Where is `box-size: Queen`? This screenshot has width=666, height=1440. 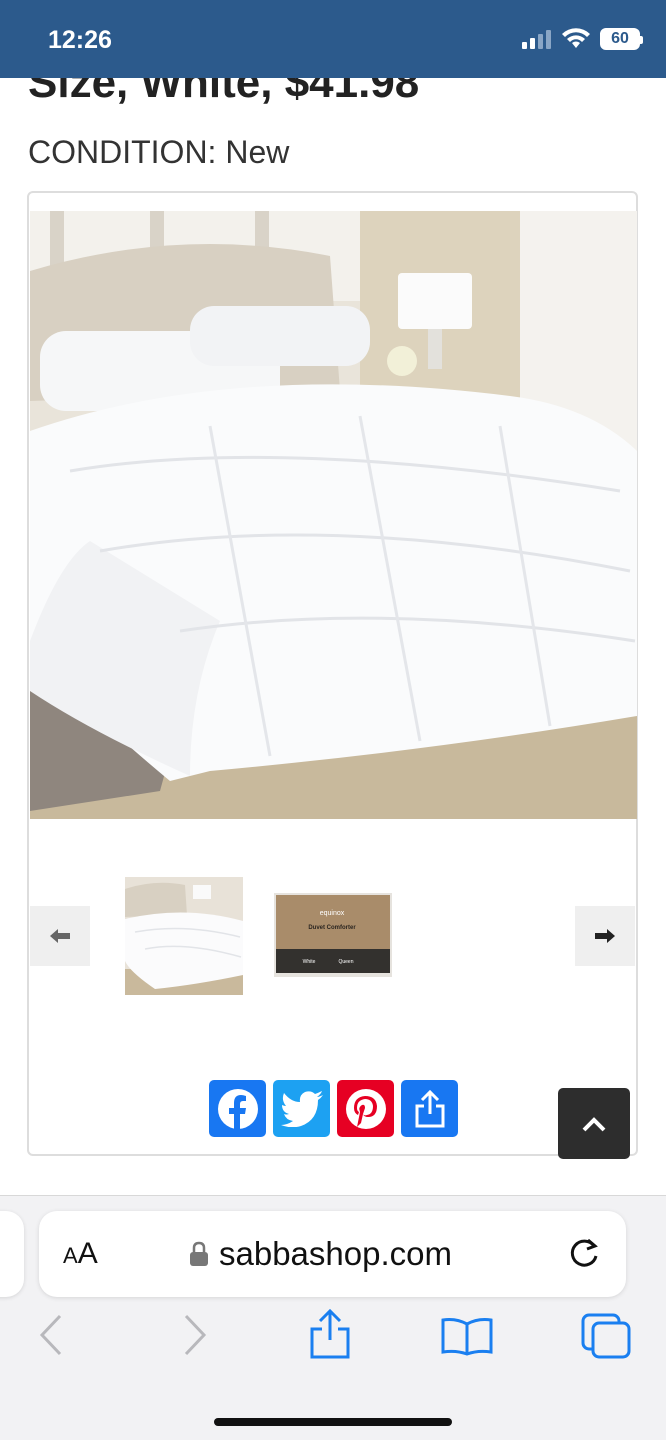
box-size: Queen is located at coordinates (345, 962).